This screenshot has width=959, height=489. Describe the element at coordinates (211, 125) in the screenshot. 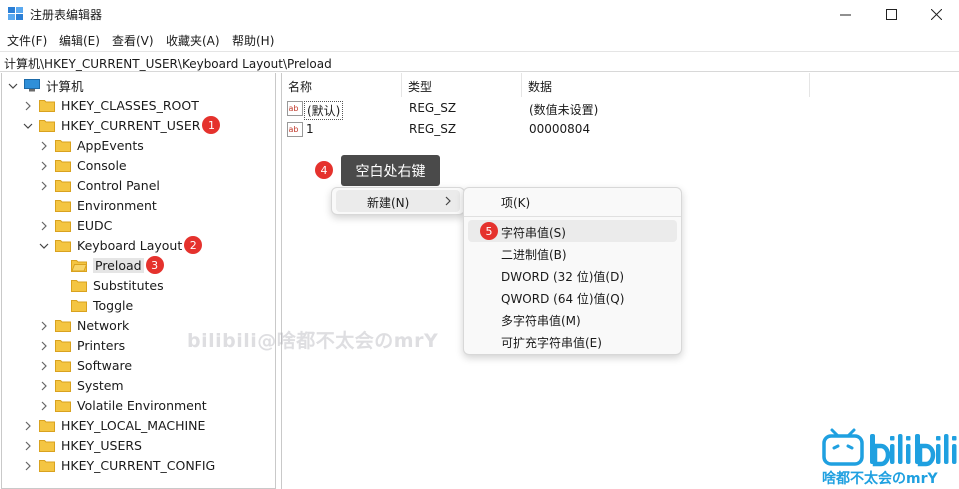

I see `step-badge: 1` at that location.